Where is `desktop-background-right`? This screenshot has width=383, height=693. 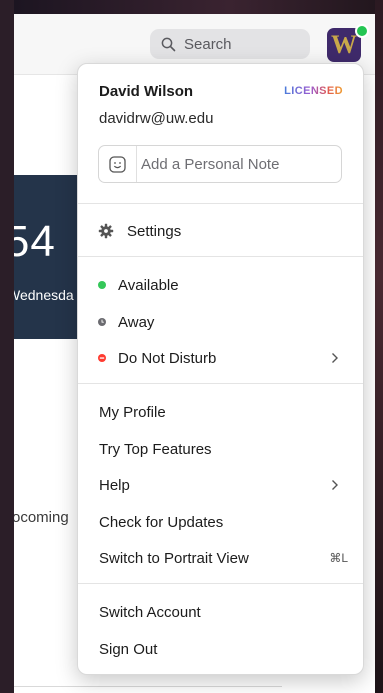
desktop-background-right is located at coordinates (379, 346).